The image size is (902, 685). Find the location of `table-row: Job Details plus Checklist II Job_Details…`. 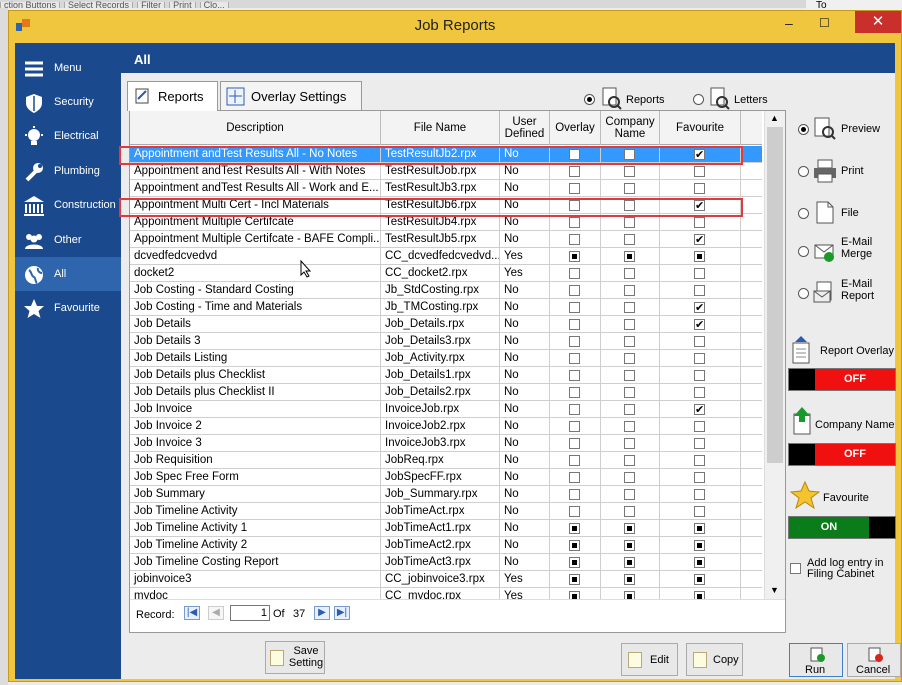

table-row: Job Details plus Checklist II Job_Details… is located at coordinates (446, 392).